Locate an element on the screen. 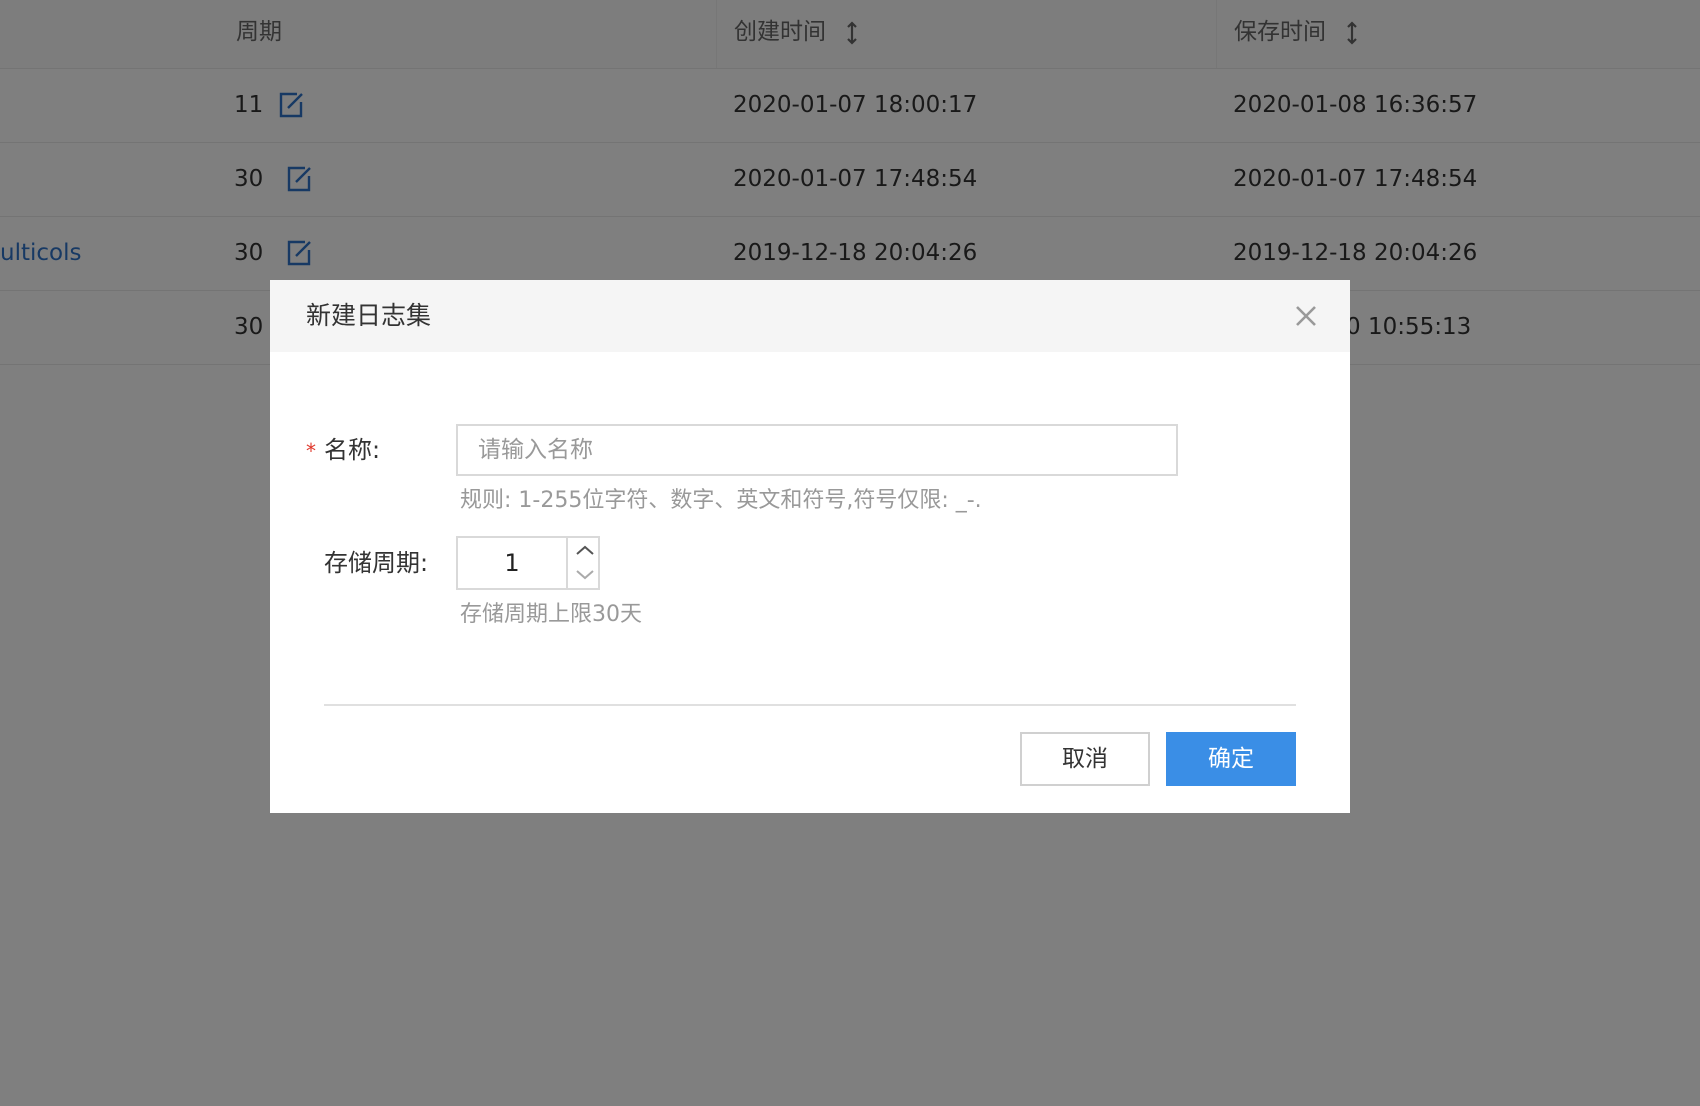  close-icon is located at coordinates (1306, 316).